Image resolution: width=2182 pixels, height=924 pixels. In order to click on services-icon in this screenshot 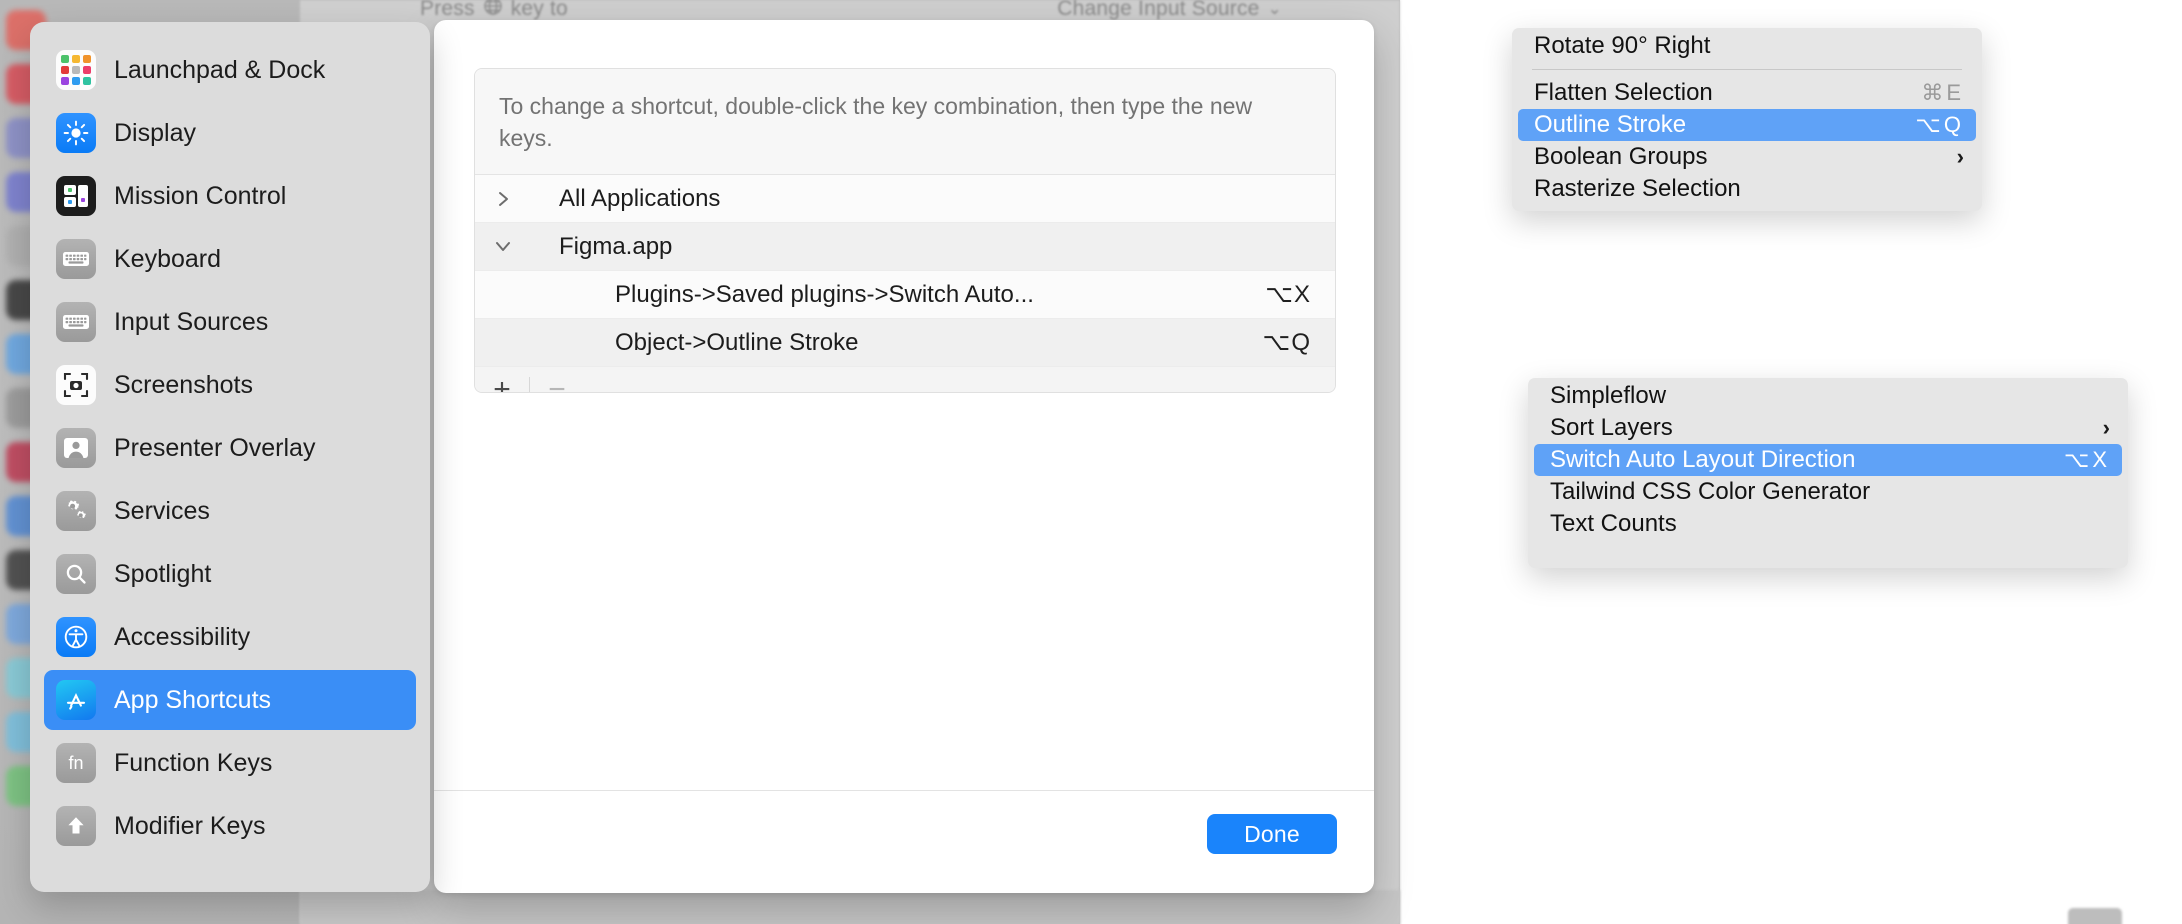, I will do `click(76, 511)`.